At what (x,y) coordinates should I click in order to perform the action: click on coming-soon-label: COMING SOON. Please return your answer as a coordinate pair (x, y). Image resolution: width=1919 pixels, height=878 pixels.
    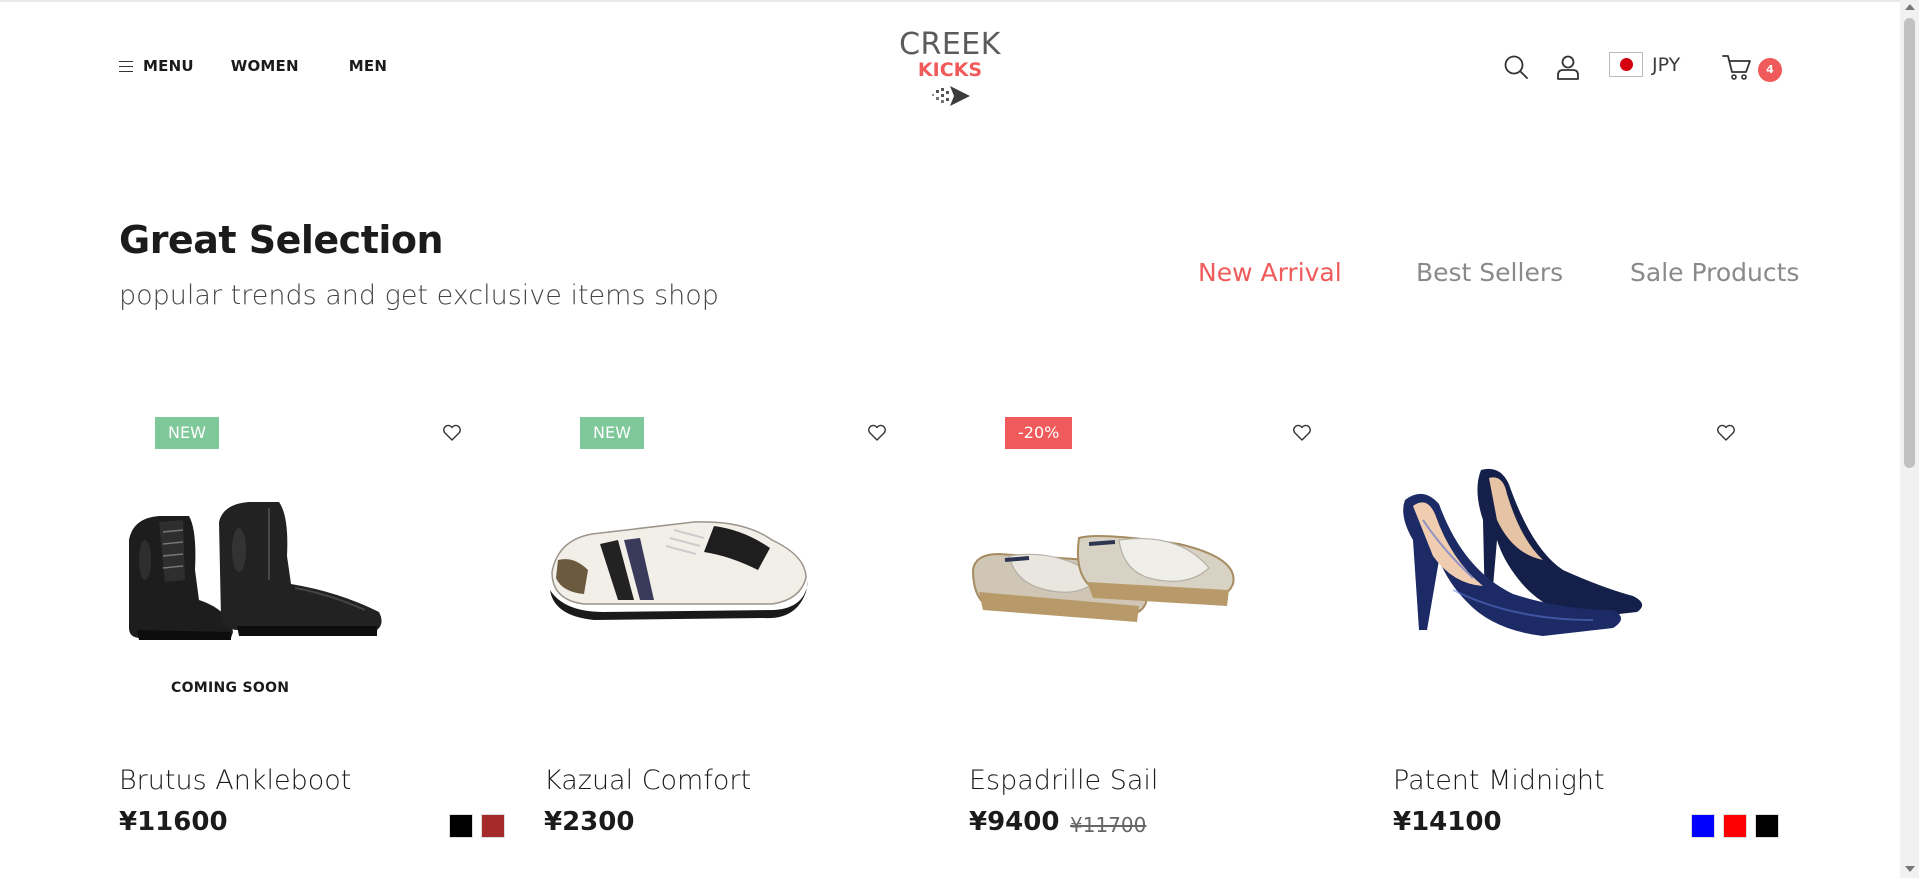
    Looking at the image, I should click on (230, 688).